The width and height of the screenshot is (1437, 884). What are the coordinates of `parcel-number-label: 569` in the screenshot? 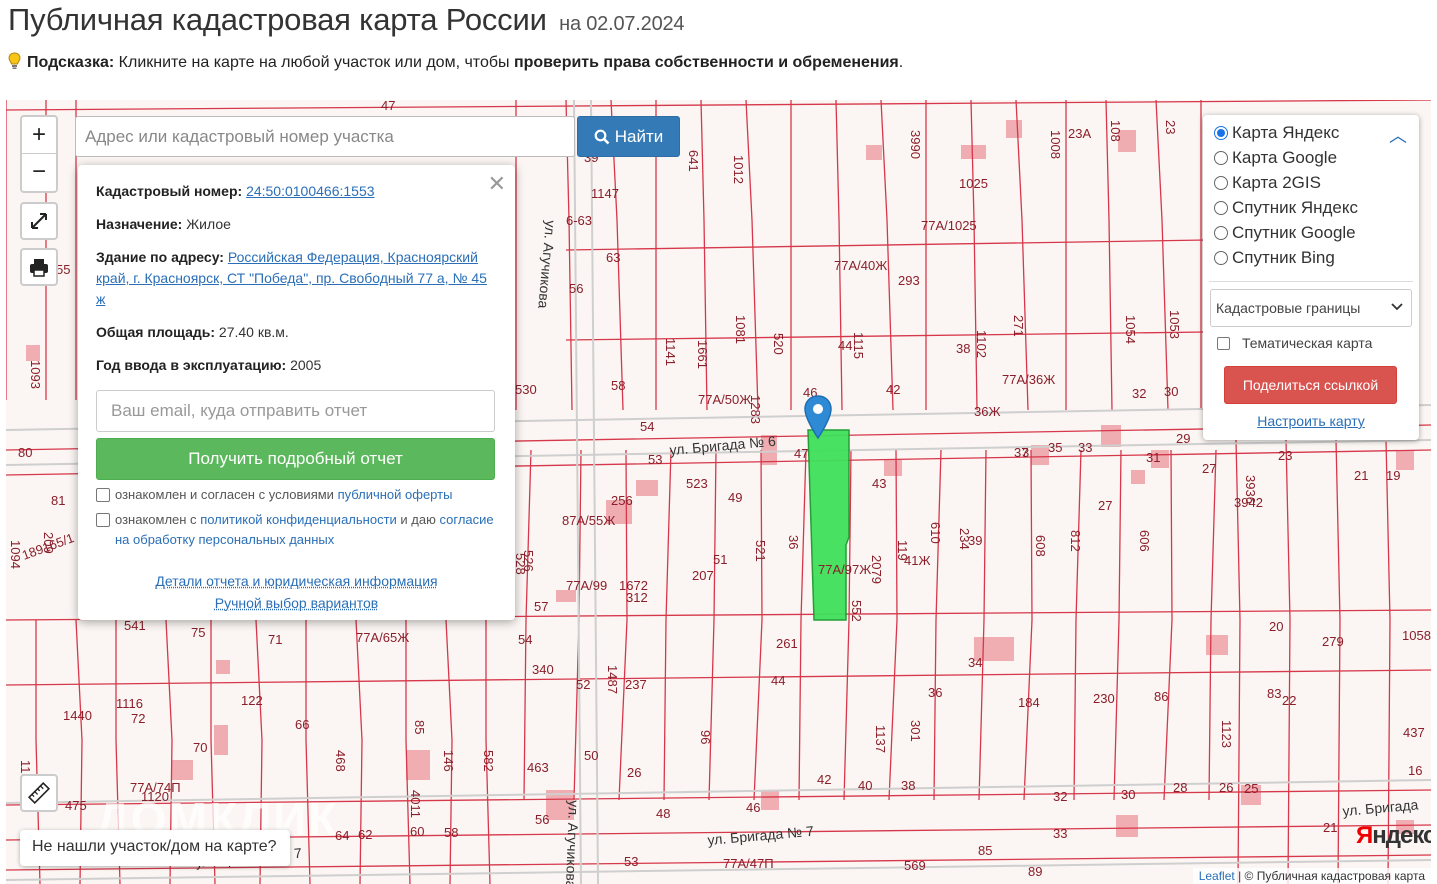 It's located at (915, 865).